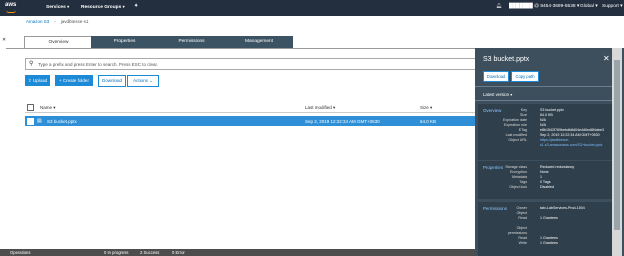  Describe the element at coordinates (57, 21) in the screenshot. I see `breadcrumb: Amazon S3 › javdbtesse-s1` at that location.